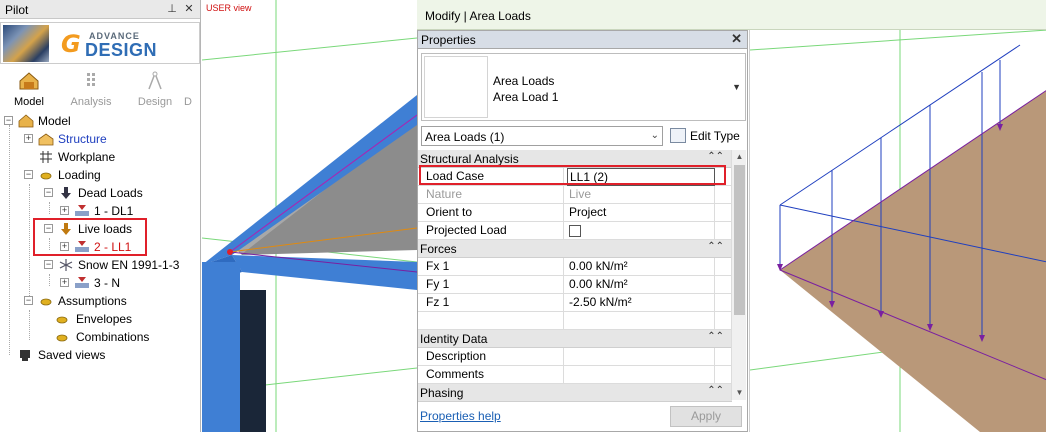  I want to click on group-label: Structural Analysis, so click(469, 159).